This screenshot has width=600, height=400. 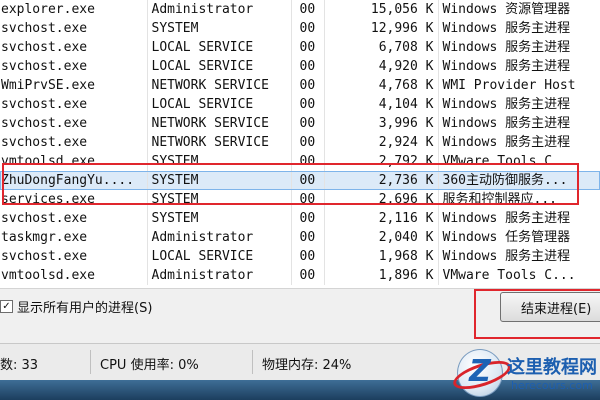 What do you see at coordinates (381, 104) in the screenshot?
I see `process-memory: 4,104 K` at bounding box center [381, 104].